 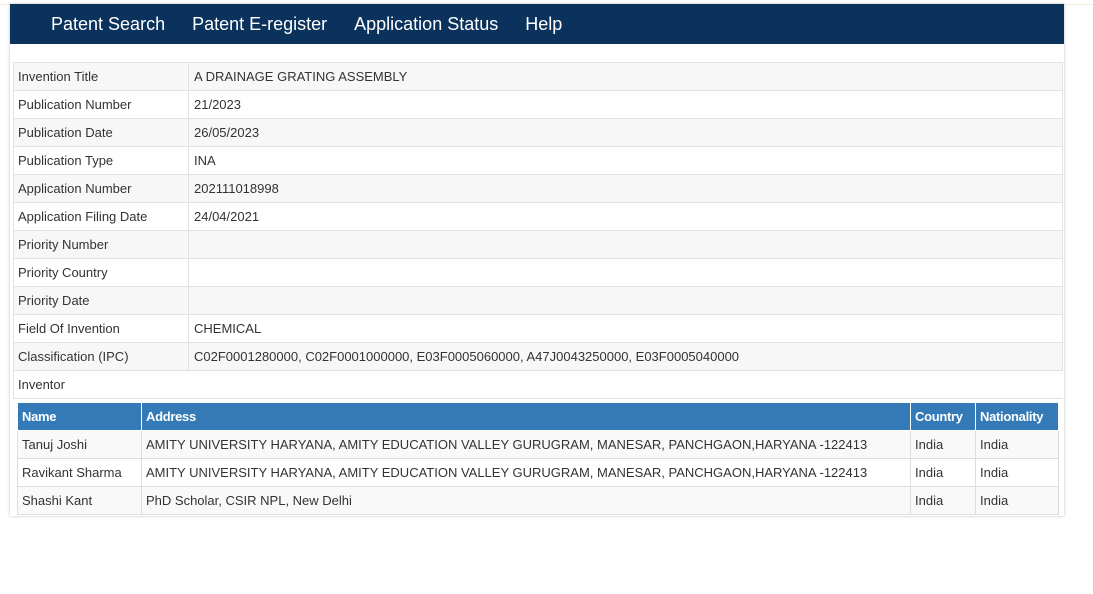 What do you see at coordinates (101, 356) in the screenshot?
I see `detail-label: Classification (IPC)` at bounding box center [101, 356].